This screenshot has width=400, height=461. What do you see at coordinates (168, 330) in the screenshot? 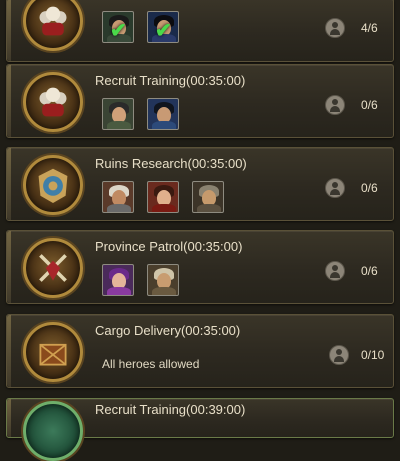
I see `task-title: Cargo Delivery(00:35:00)` at bounding box center [168, 330].